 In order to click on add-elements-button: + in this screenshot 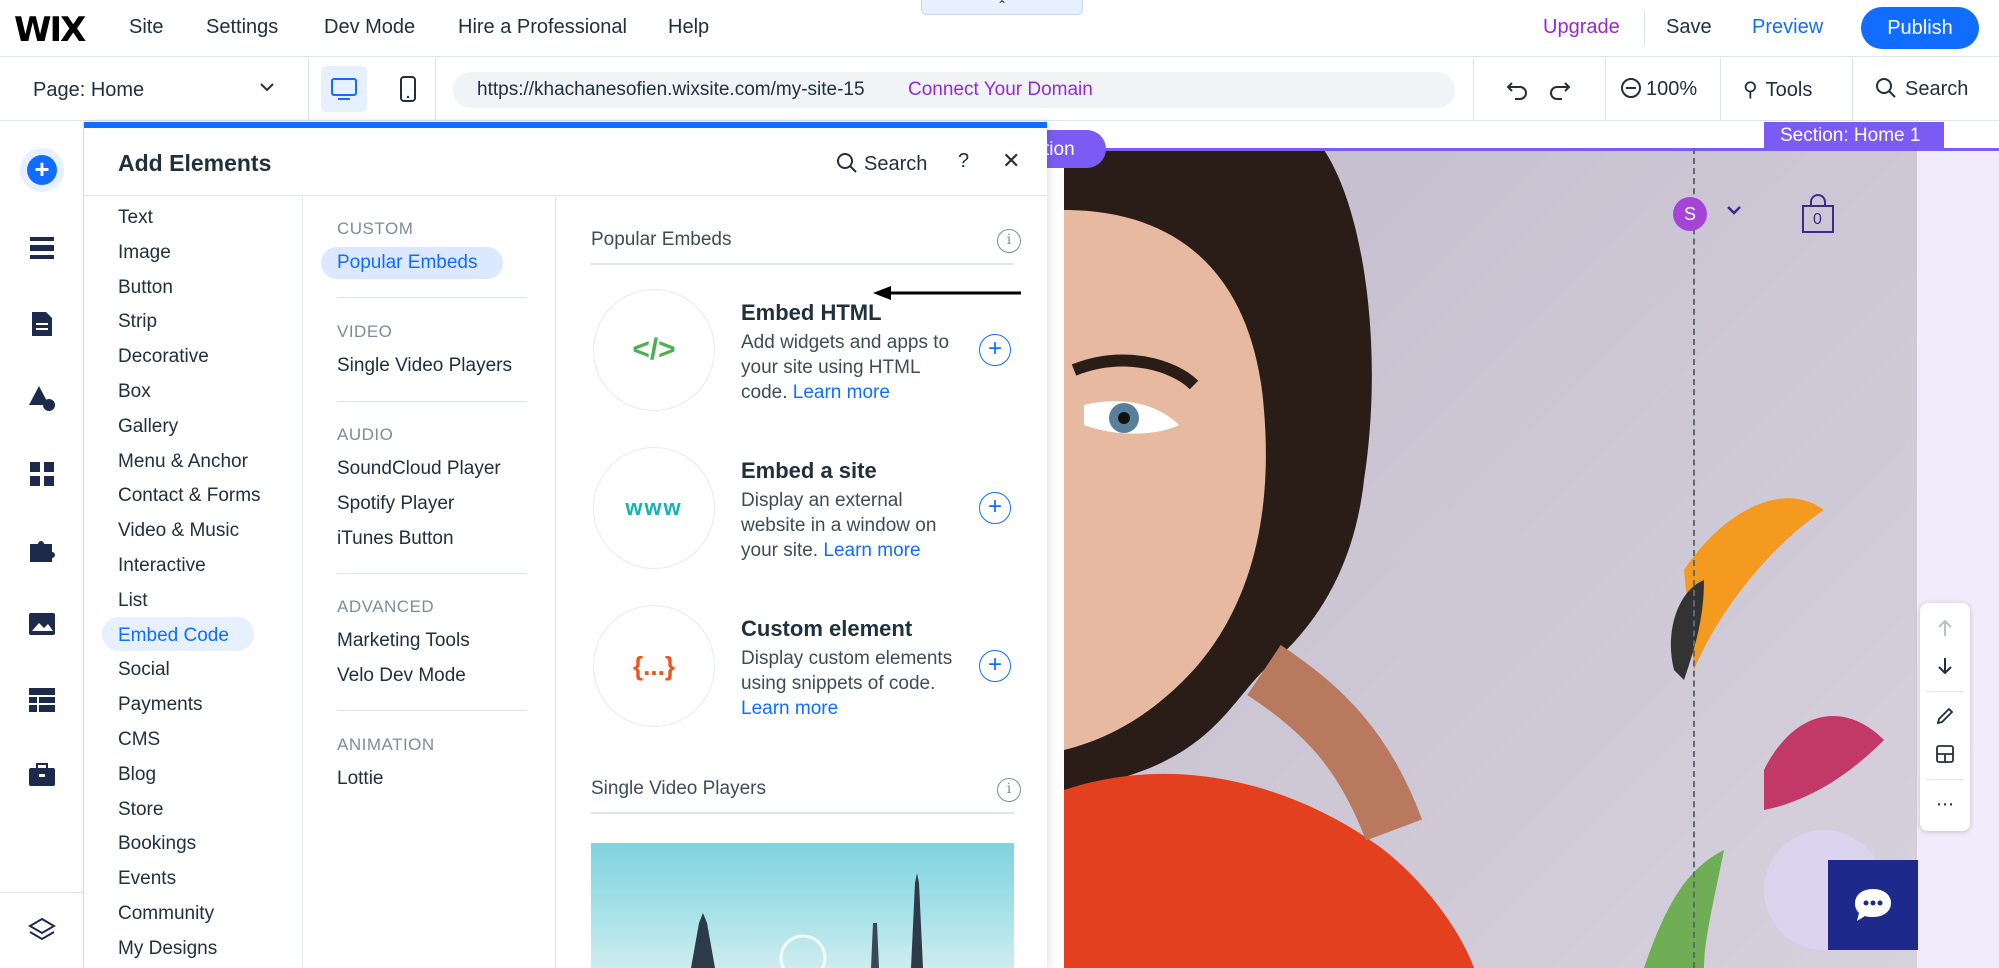, I will do `click(42, 170)`.